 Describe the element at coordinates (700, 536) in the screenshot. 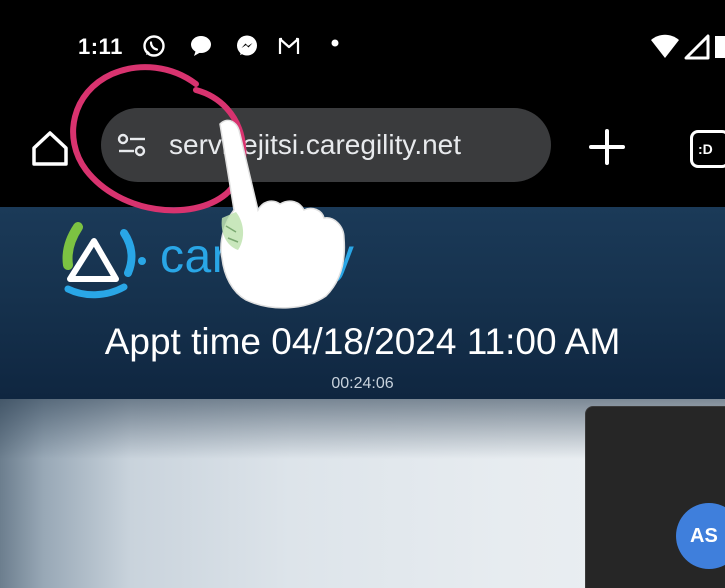

I see `avatar: AS` at that location.